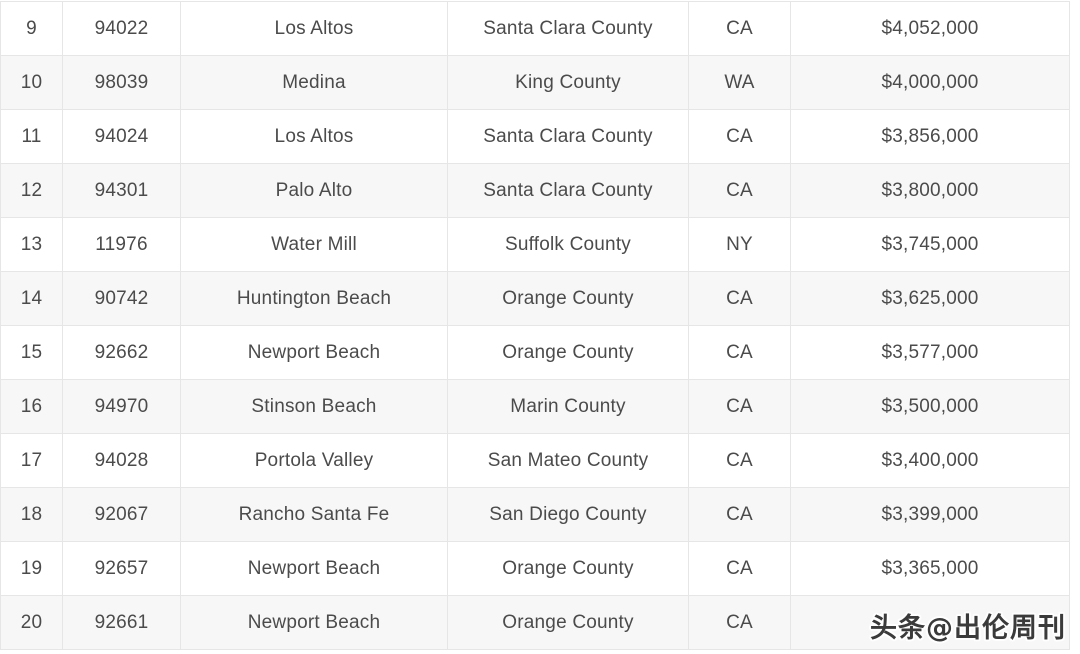 Image resolution: width=1080 pixels, height=654 pixels. What do you see at coordinates (314, 460) in the screenshot?
I see `cell-city: Portola Valley` at bounding box center [314, 460].